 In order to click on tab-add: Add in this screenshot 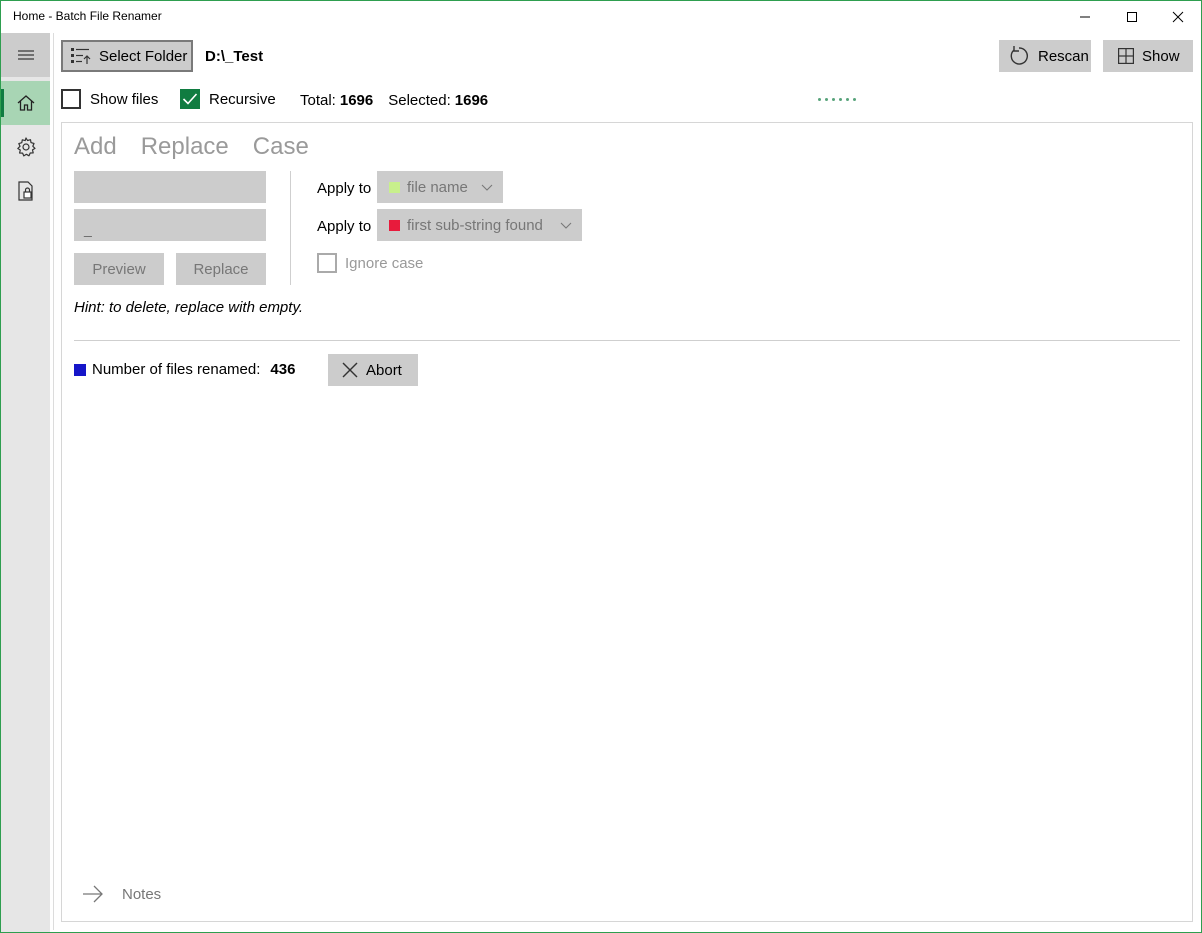, I will do `click(95, 147)`.